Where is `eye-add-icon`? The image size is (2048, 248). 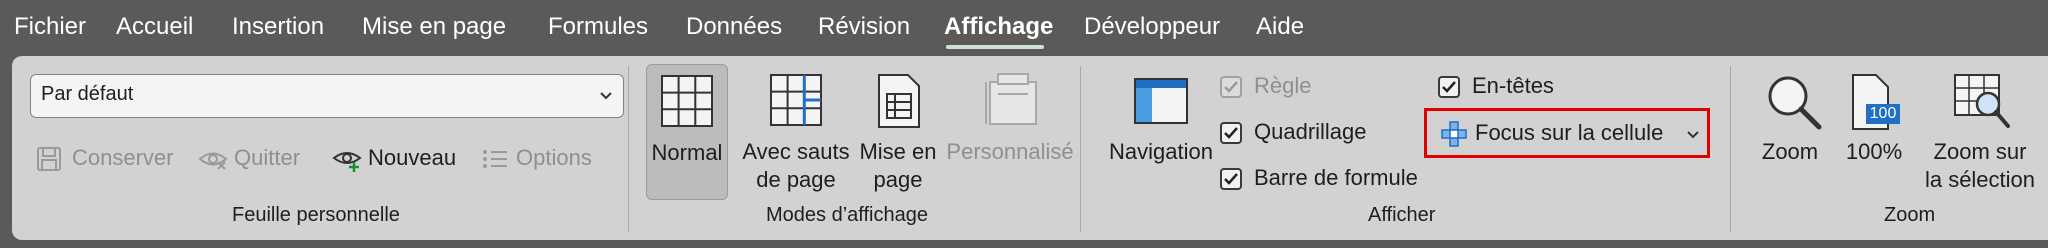
eye-add-icon is located at coordinates (347, 162).